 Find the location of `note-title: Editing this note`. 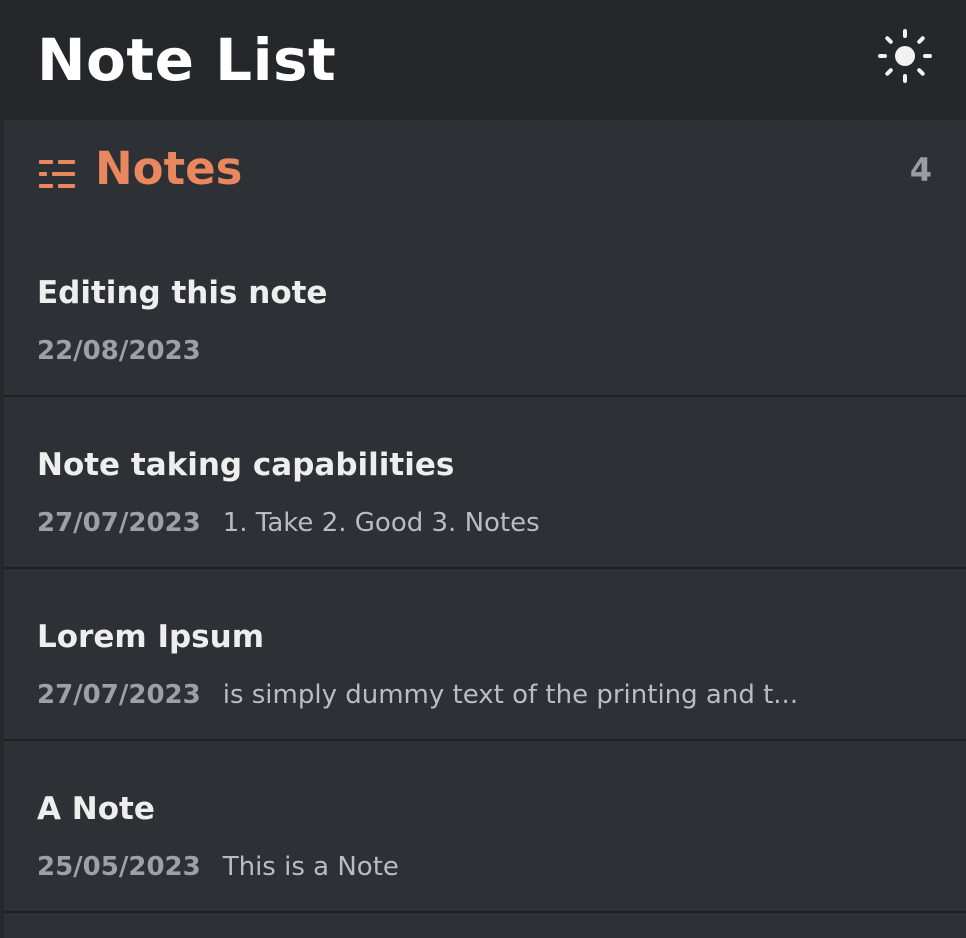

note-title: Editing this note is located at coordinates (182, 293).